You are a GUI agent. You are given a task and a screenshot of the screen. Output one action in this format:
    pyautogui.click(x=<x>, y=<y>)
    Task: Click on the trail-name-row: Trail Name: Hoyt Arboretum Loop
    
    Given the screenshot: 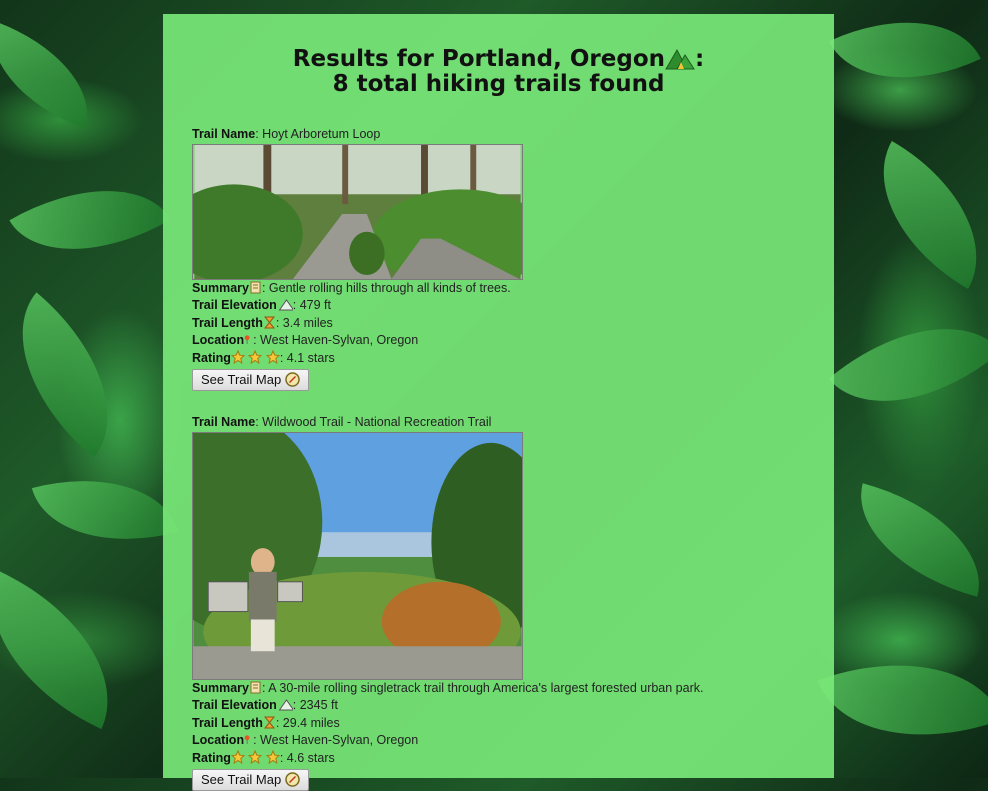 What is the action you would take?
    pyautogui.click(x=357, y=135)
    